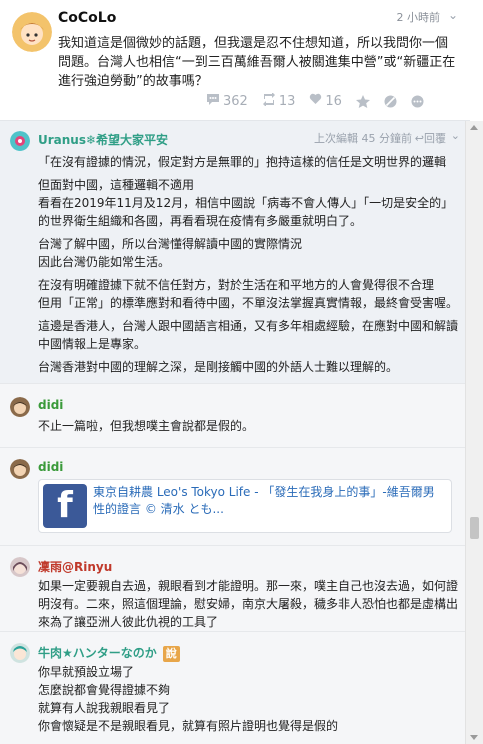  I want to click on comment-text: 不止一篇啦，但我想噗主會說都是假的。, so click(146, 426).